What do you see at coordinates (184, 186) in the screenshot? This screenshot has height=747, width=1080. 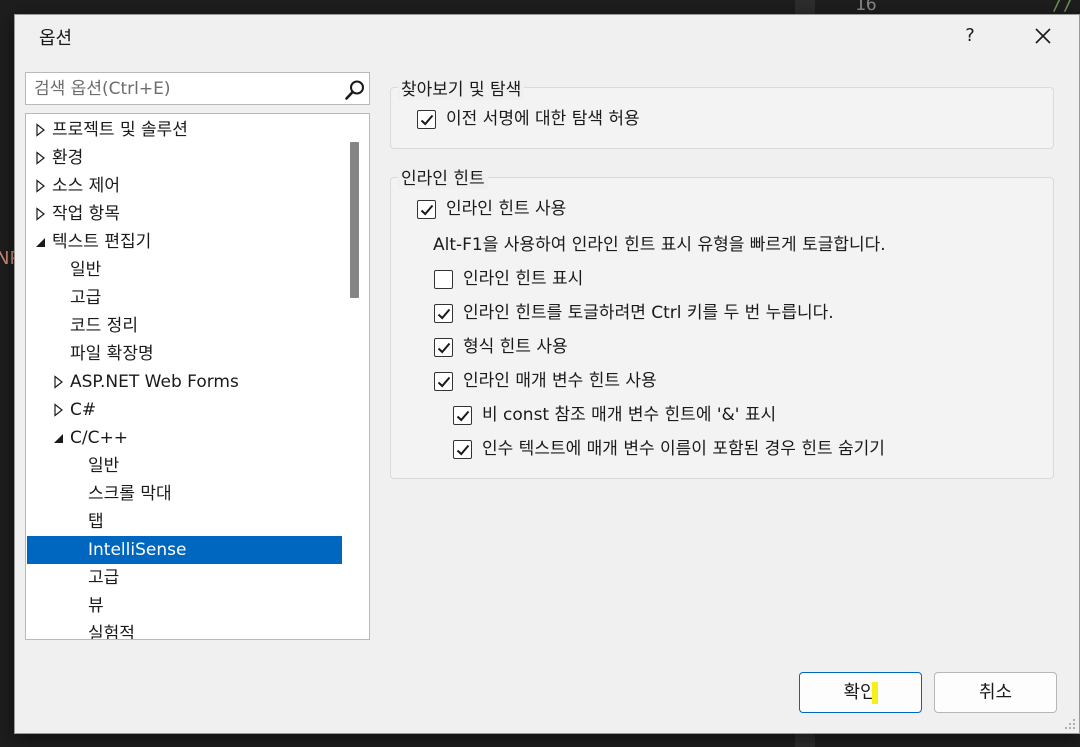 I see `tree-item: 소스 제어` at bounding box center [184, 186].